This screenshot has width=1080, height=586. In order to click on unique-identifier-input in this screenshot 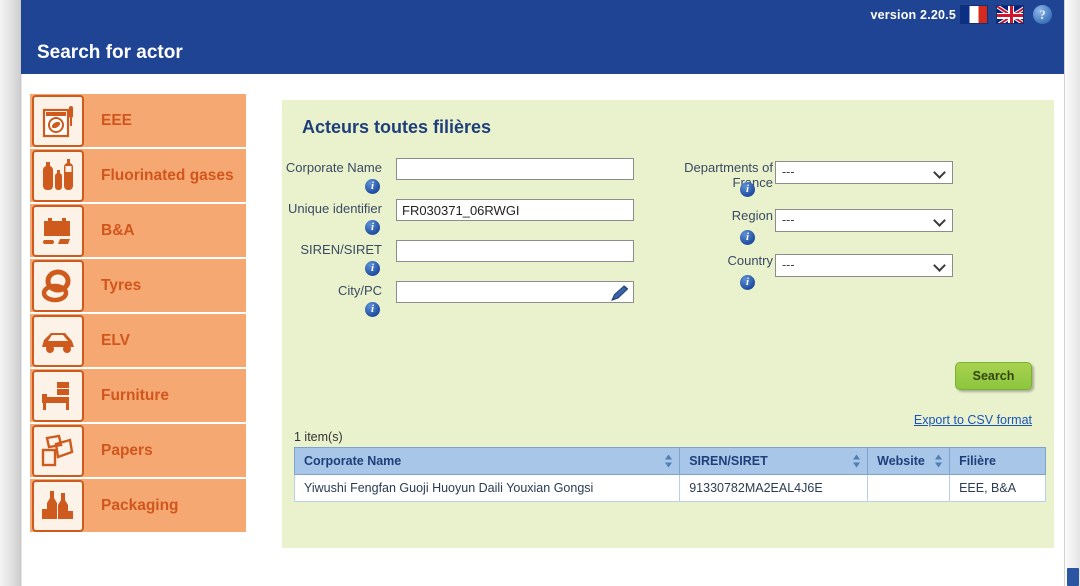, I will do `click(515, 210)`.